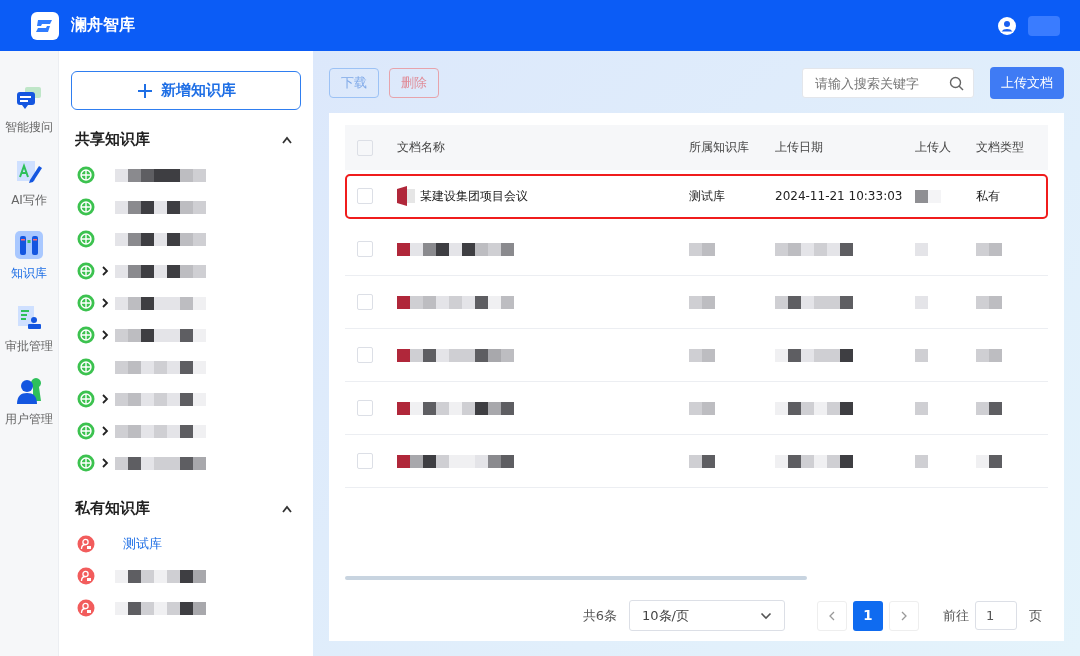 This screenshot has height=656, width=1080. I want to click on library-item: 测试库, so click(142, 544).